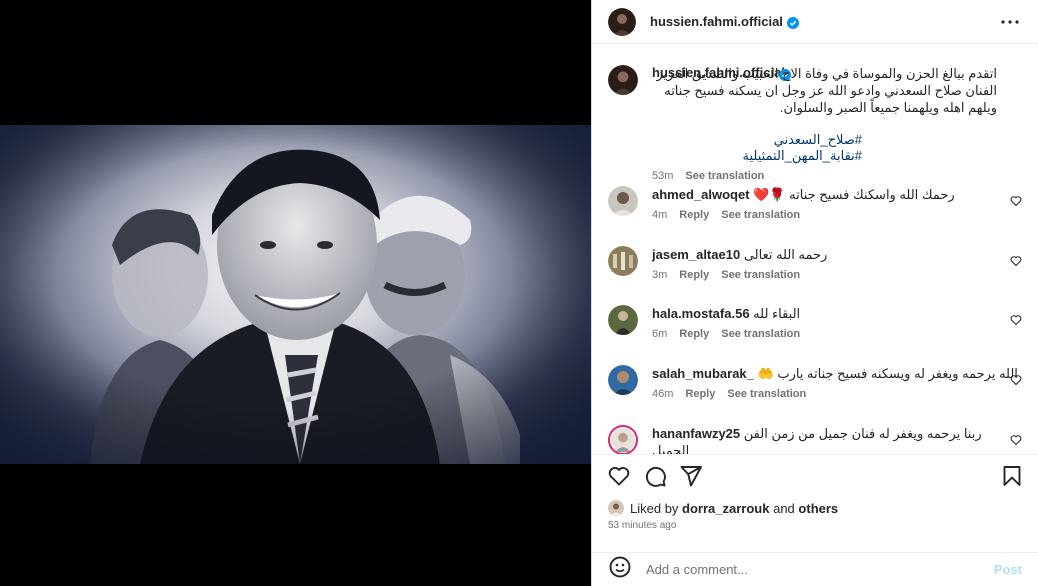  I want to click on likes-and: and, so click(784, 508).